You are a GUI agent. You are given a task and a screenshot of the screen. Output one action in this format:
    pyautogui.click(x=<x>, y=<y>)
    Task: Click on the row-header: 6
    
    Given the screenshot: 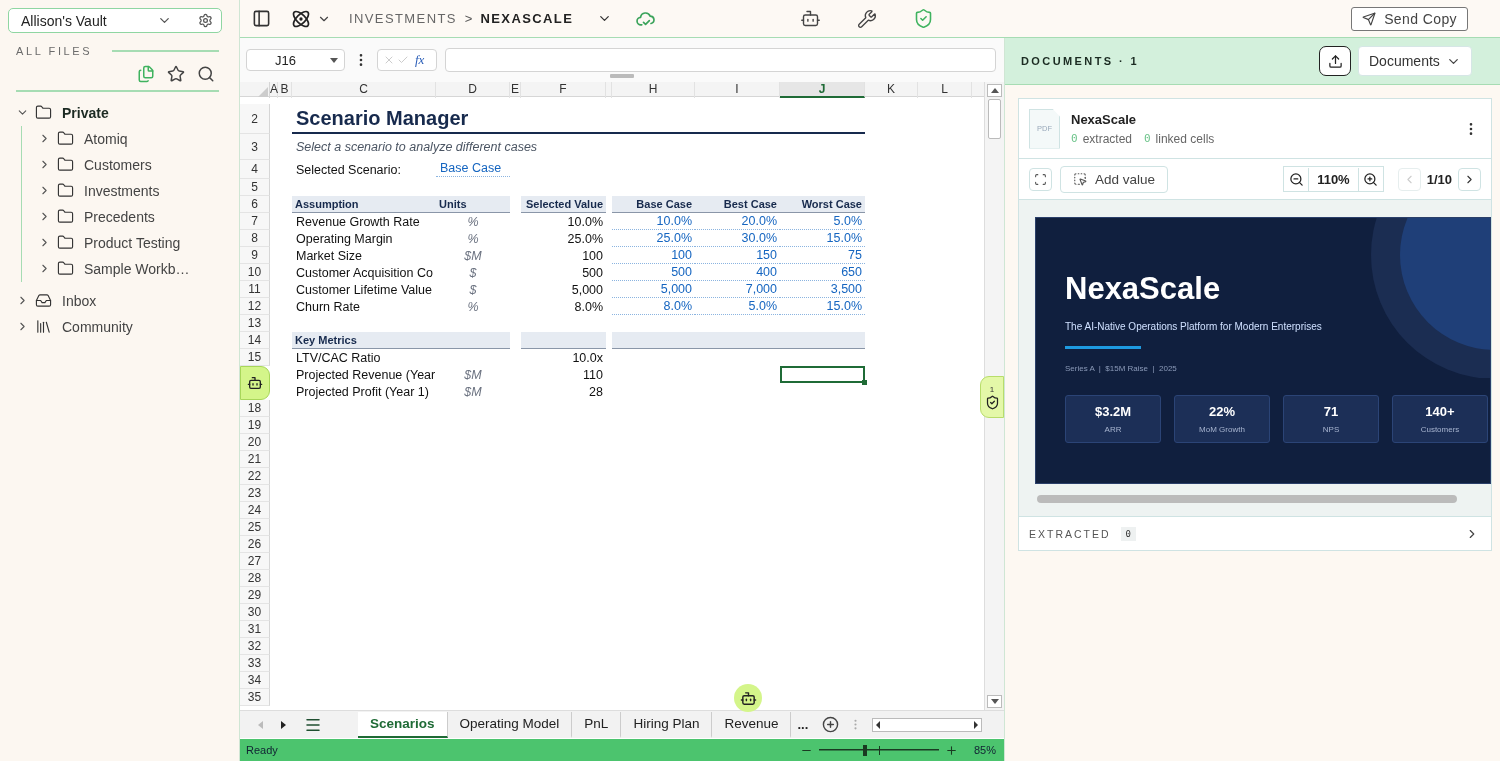 What is the action you would take?
    pyautogui.click(x=255, y=204)
    